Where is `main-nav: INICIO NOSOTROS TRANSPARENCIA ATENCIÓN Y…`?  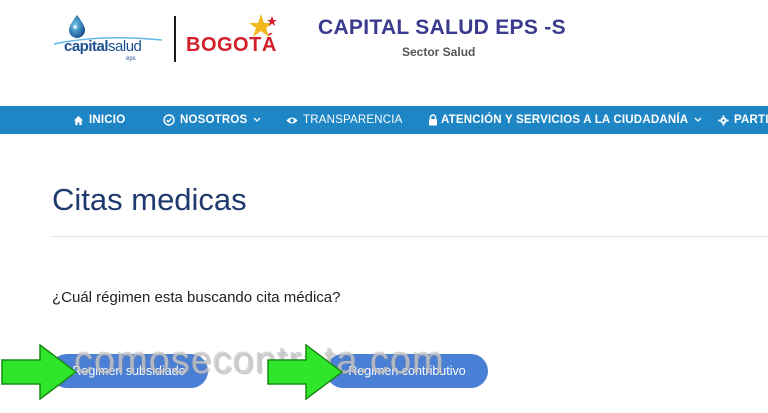
main-nav: INICIO NOSOTROS TRANSPARENCIA ATENCIÓN Y… is located at coordinates (384, 120).